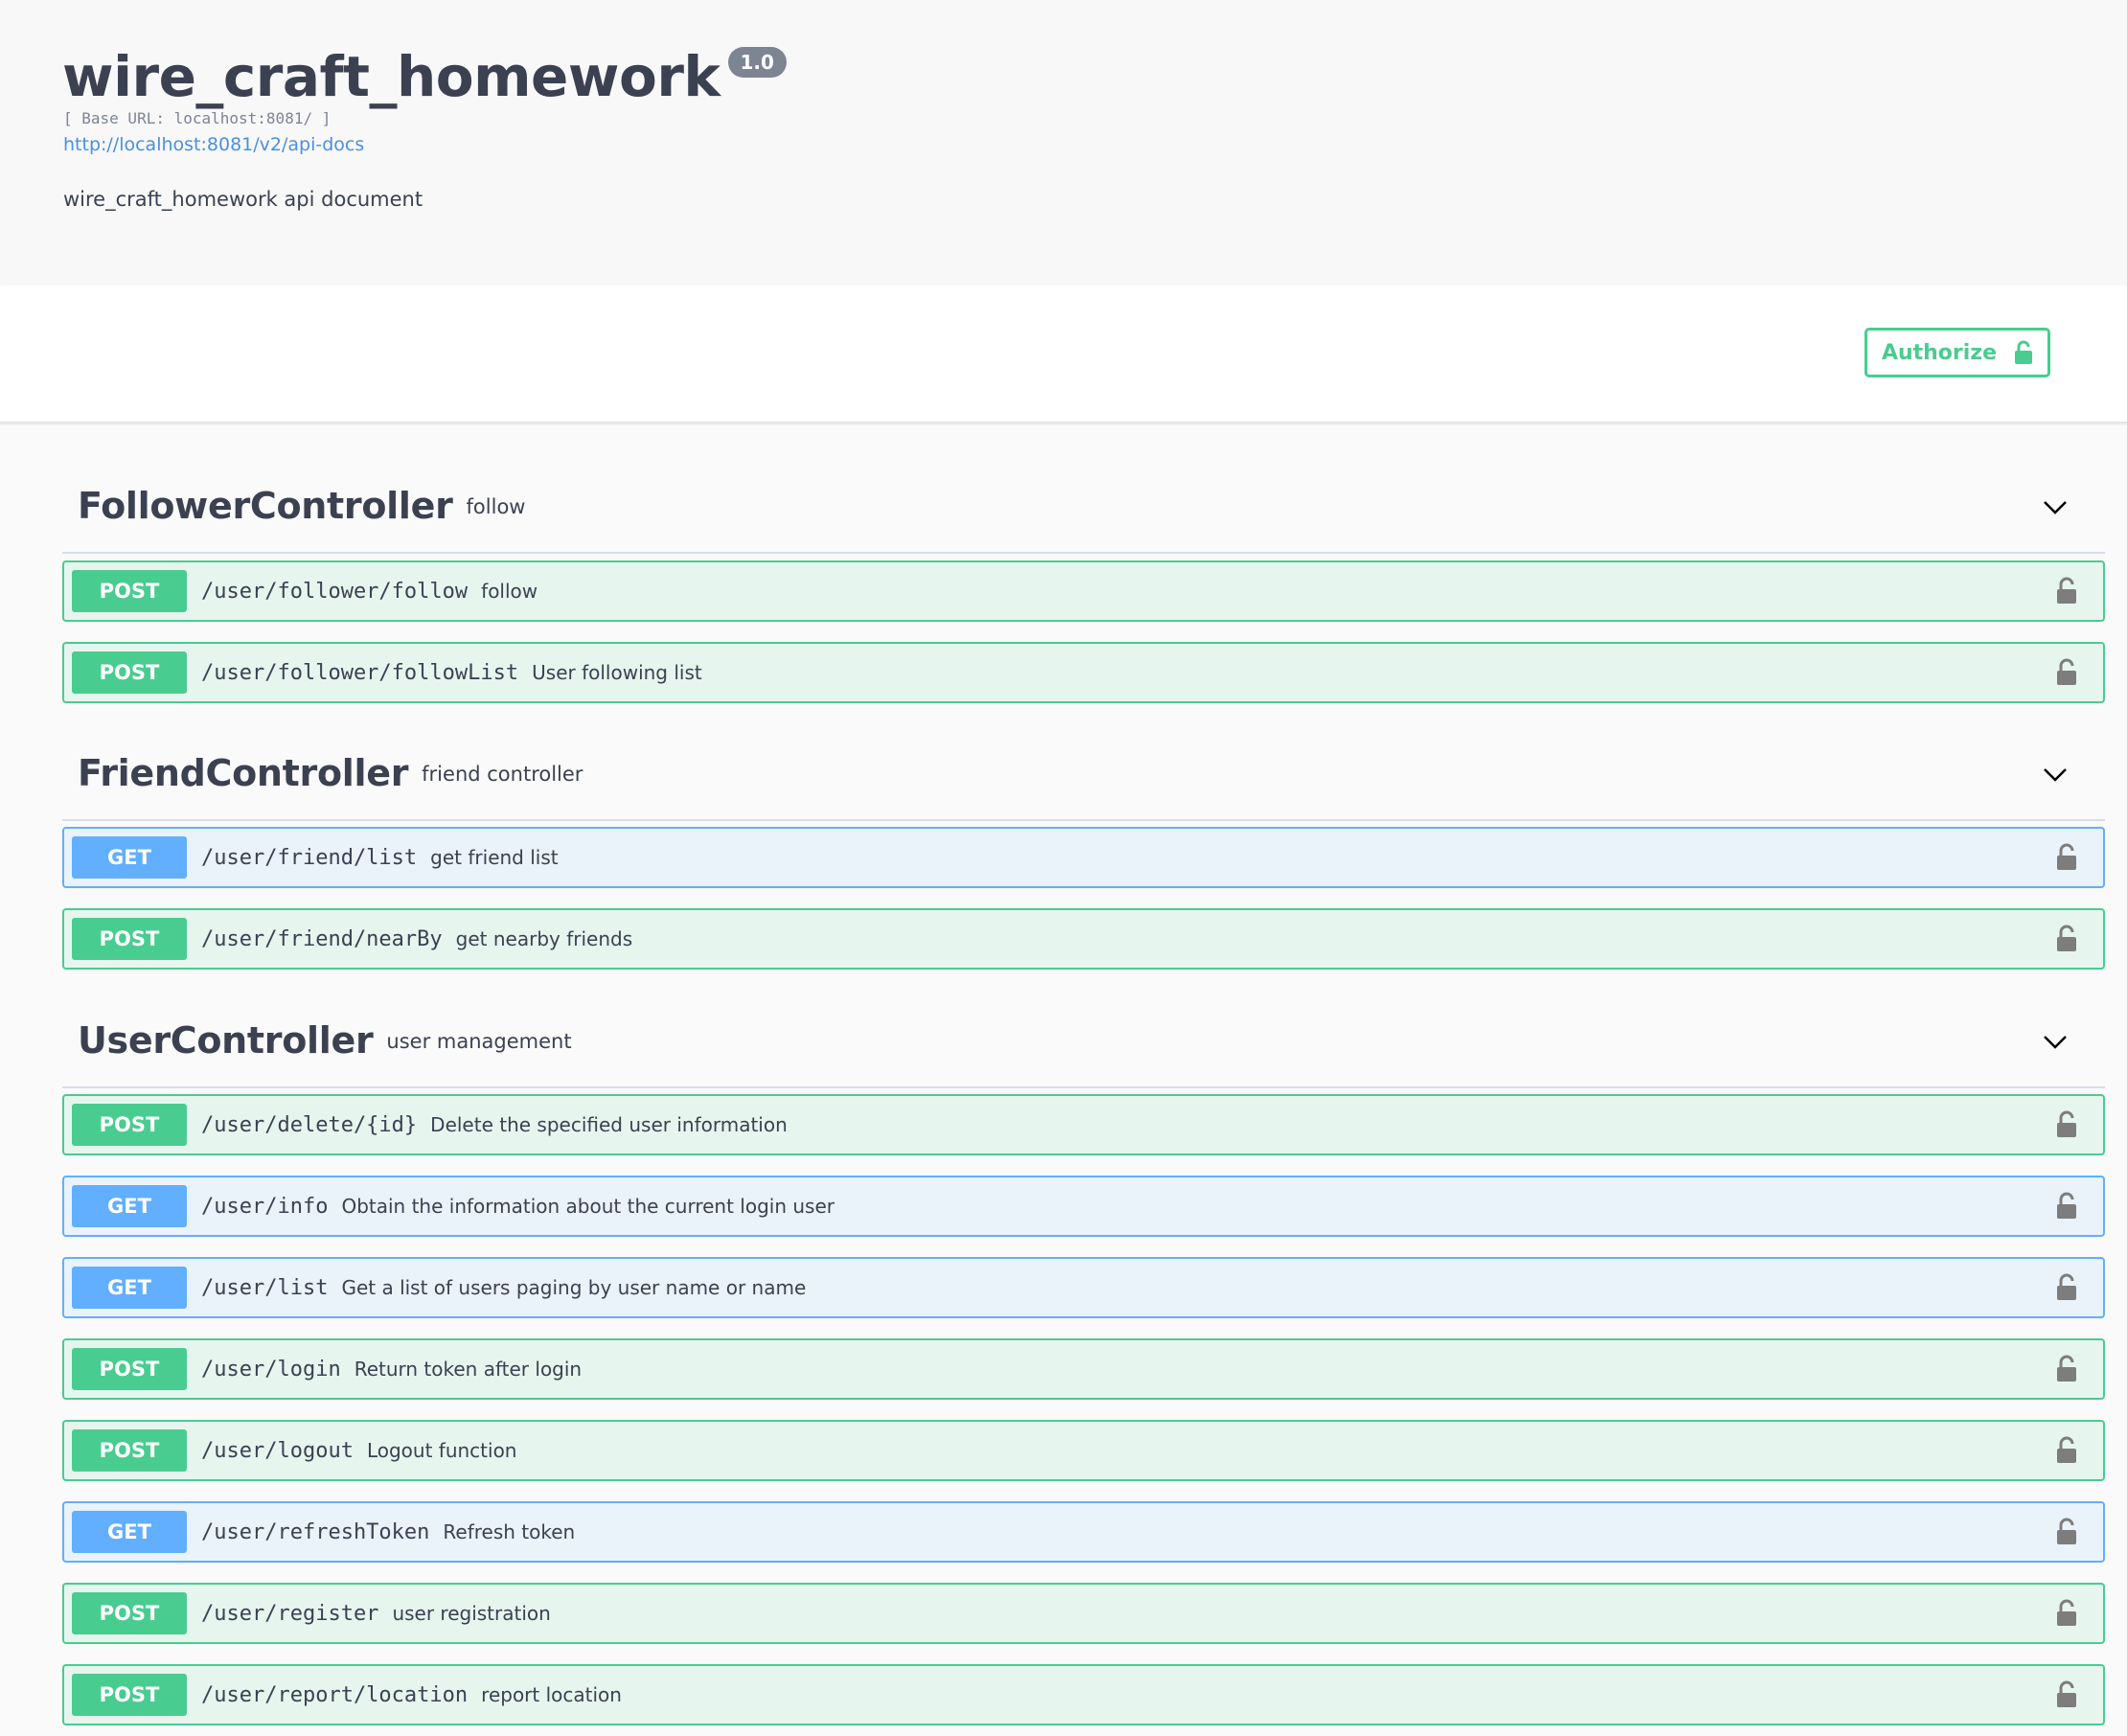  What do you see at coordinates (290, 1614) in the screenshot?
I see `operation-path: /user/register` at bounding box center [290, 1614].